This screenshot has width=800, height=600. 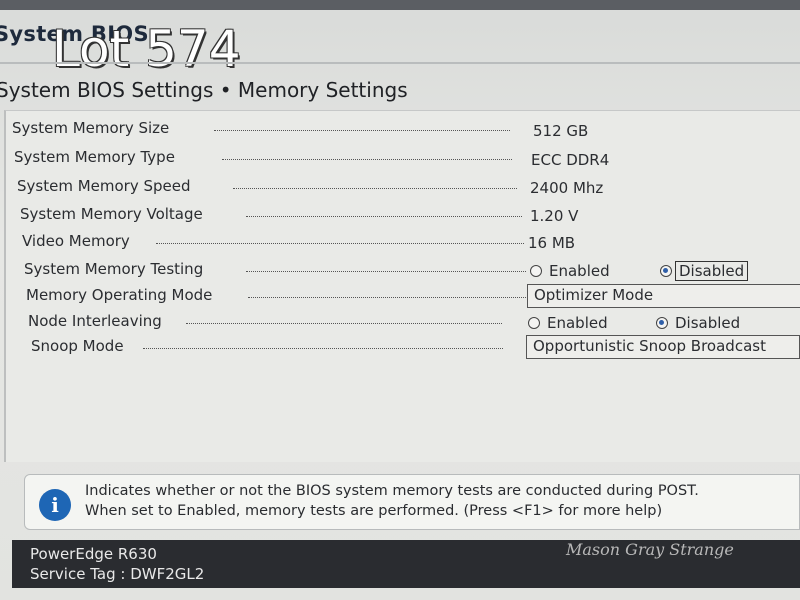 What do you see at coordinates (567, 188) in the screenshot?
I see `setting-value: 2400 Mhz` at bounding box center [567, 188].